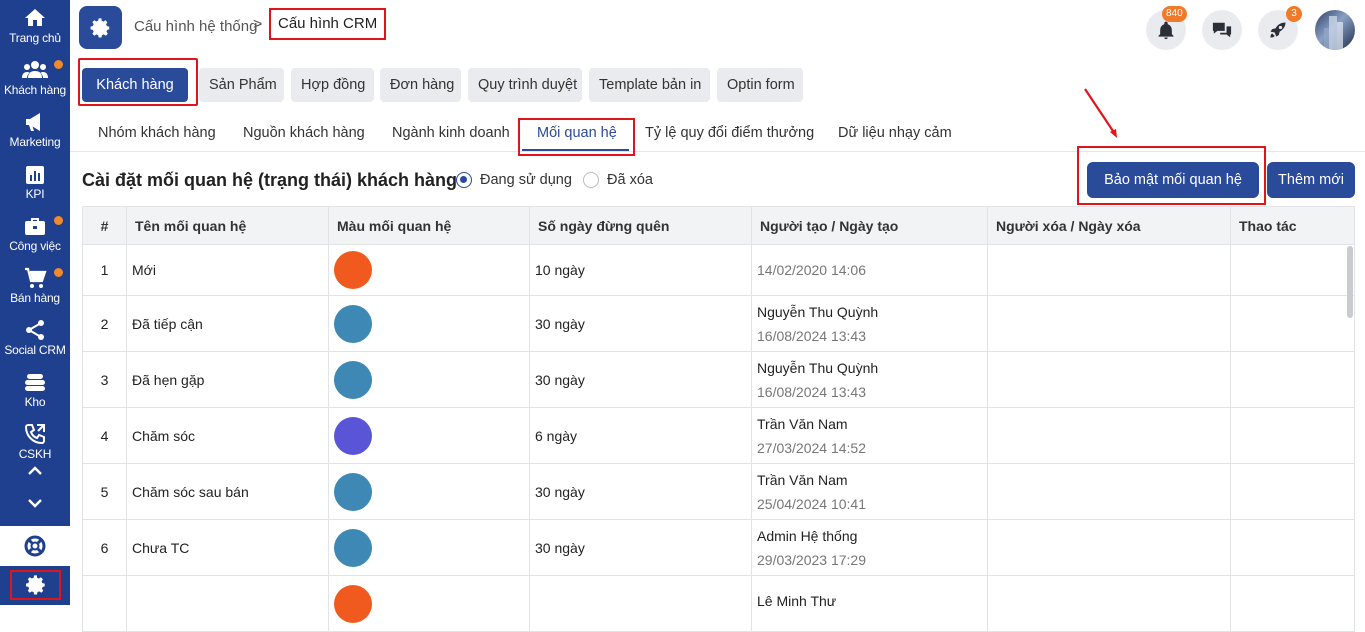 The image size is (1365, 632). What do you see at coordinates (869, 435) in the screenshot?
I see `creator-cell: Trần Văn Nam 27/03/2024 14:52` at bounding box center [869, 435].